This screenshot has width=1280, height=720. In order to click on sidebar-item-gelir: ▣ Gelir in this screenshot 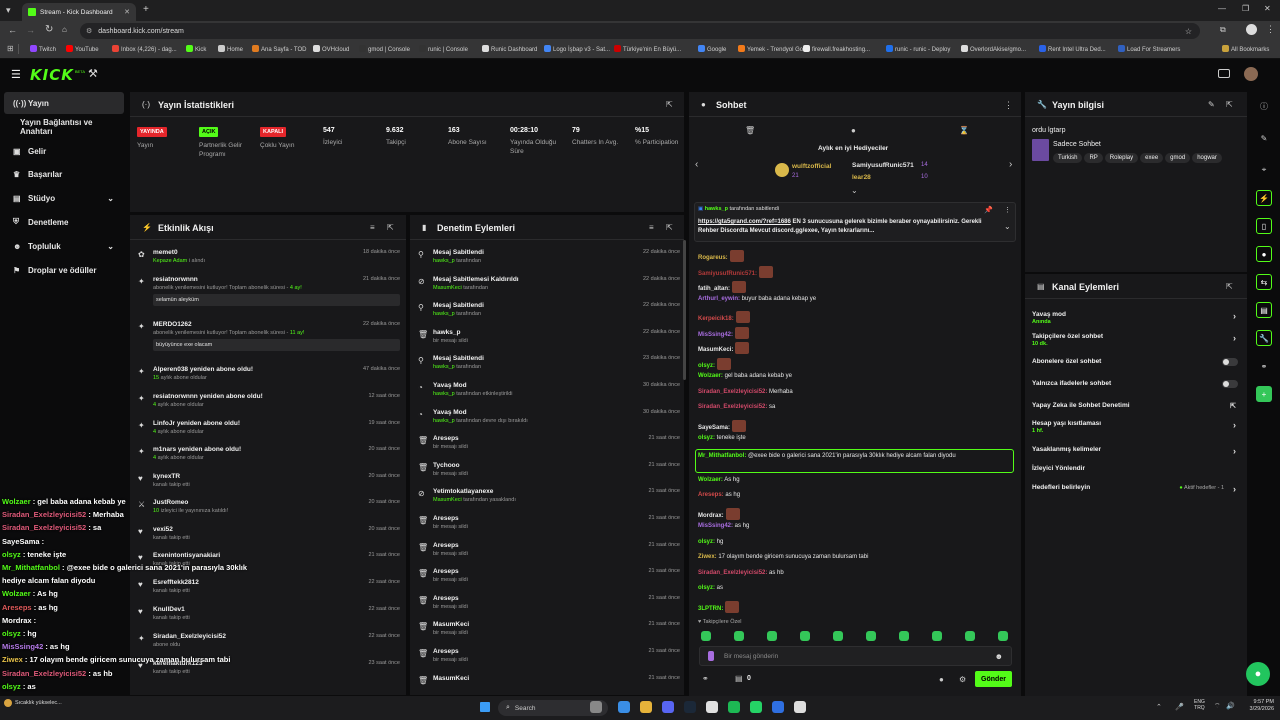, I will do `click(63, 151)`.